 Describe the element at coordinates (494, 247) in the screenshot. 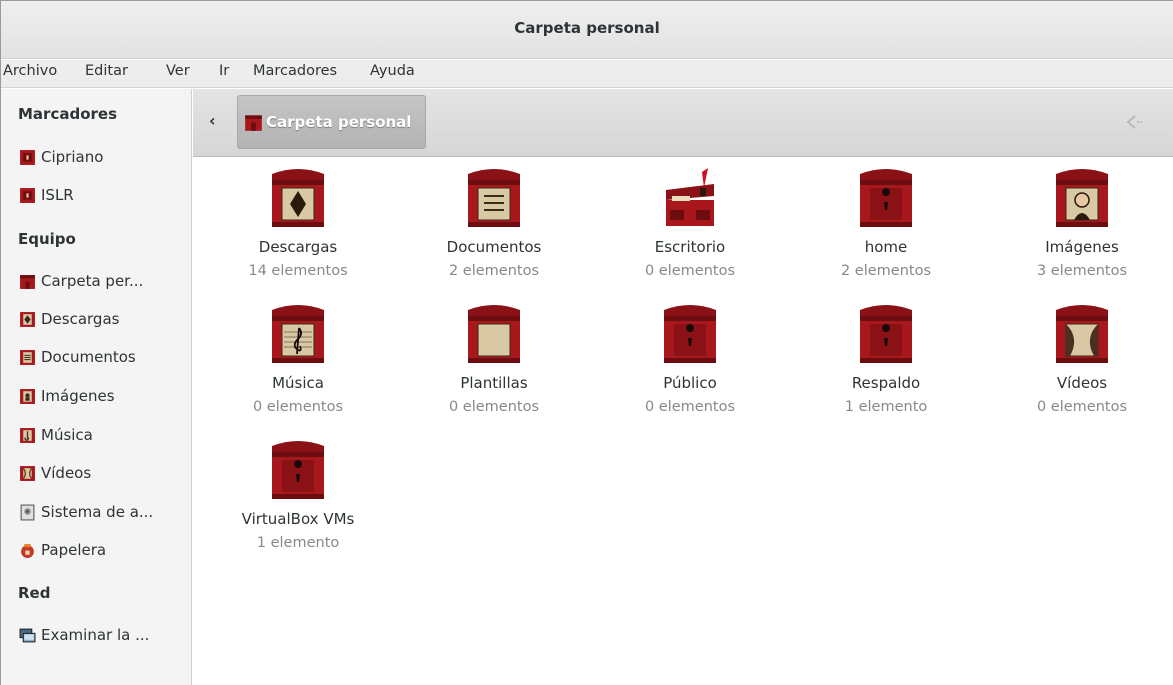

I see `file-name: Documentos` at that location.